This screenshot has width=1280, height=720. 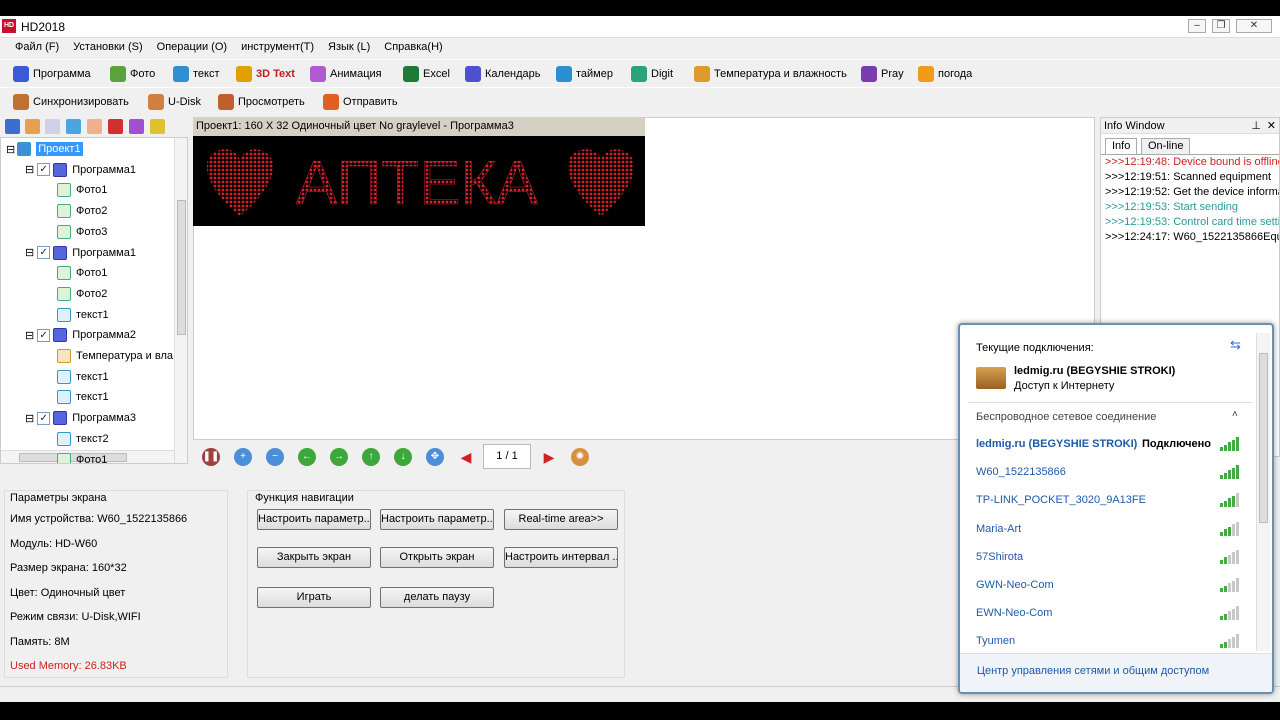 What do you see at coordinates (52, 74) in the screenshot?
I see `toolbar1-button-0: Программа` at bounding box center [52, 74].